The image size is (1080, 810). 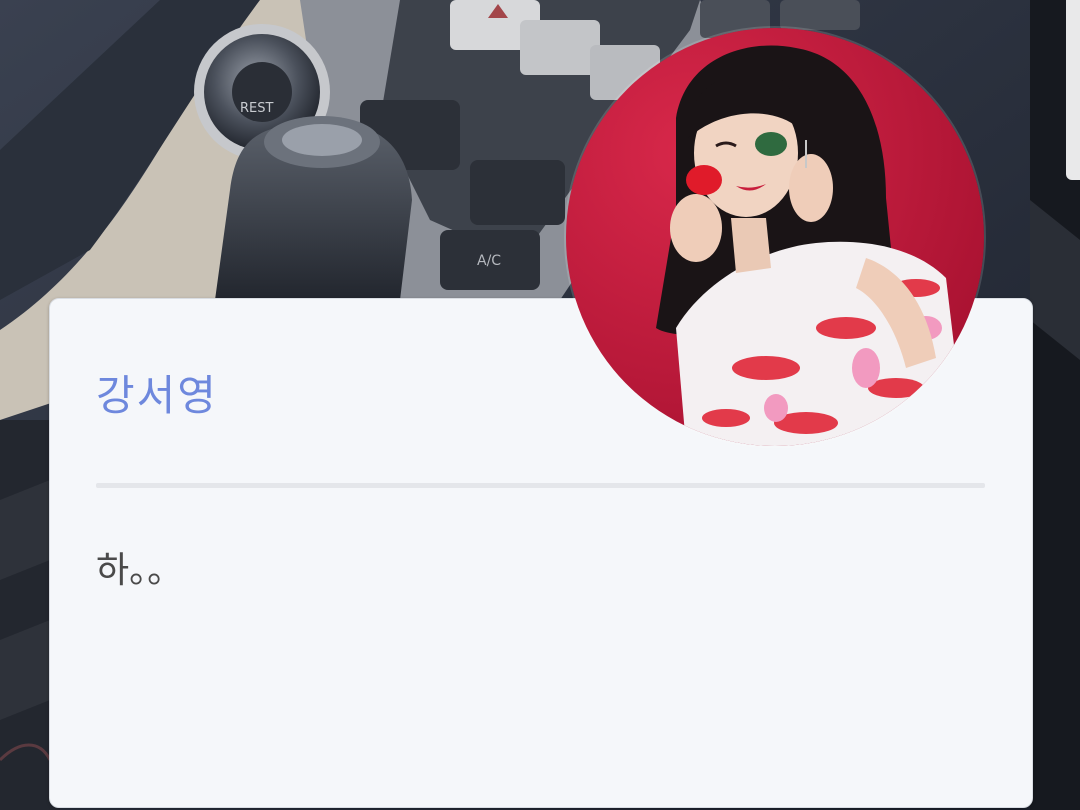 What do you see at coordinates (140, 570) in the screenshot?
I see `status-message: 하。。` at bounding box center [140, 570].